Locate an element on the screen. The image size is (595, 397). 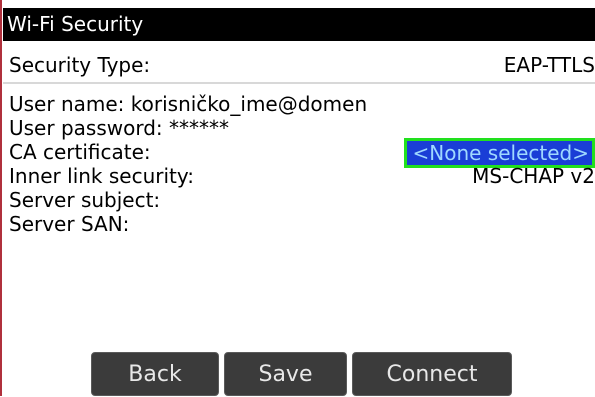
inner-link-security-row: Inner link security: MS-CHAP v2 is located at coordinates (302, 176).